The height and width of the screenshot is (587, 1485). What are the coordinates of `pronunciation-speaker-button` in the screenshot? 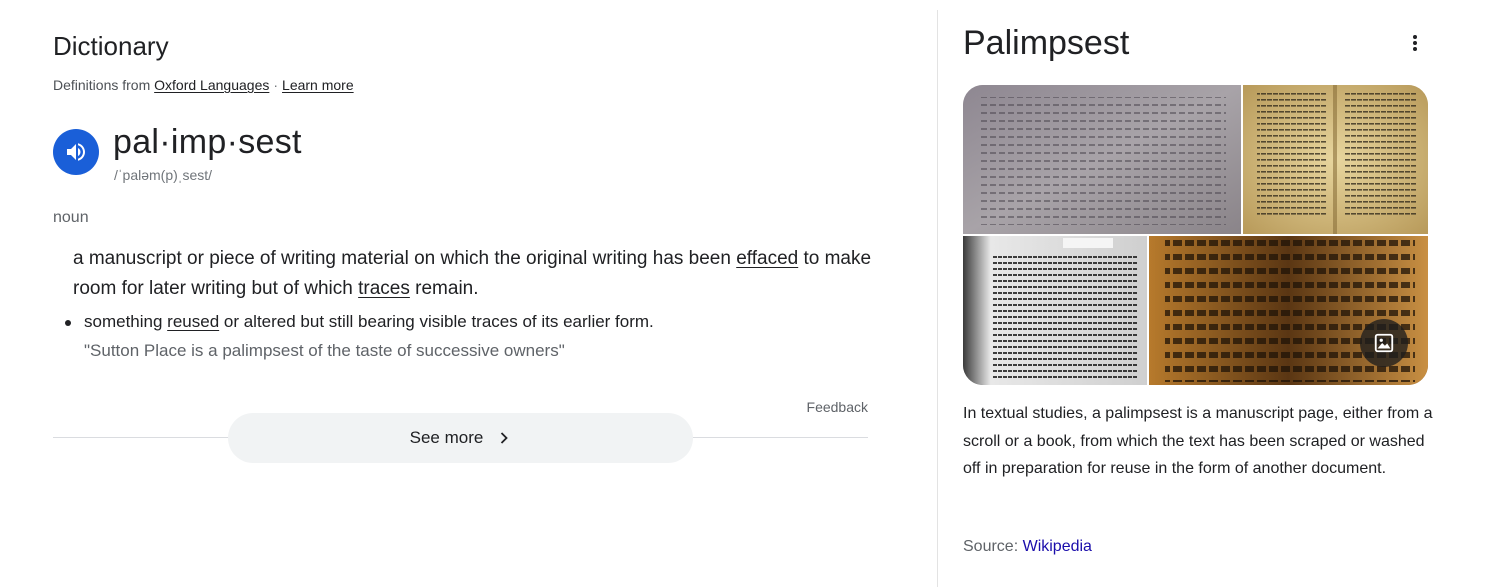 It's located at (76, 152).